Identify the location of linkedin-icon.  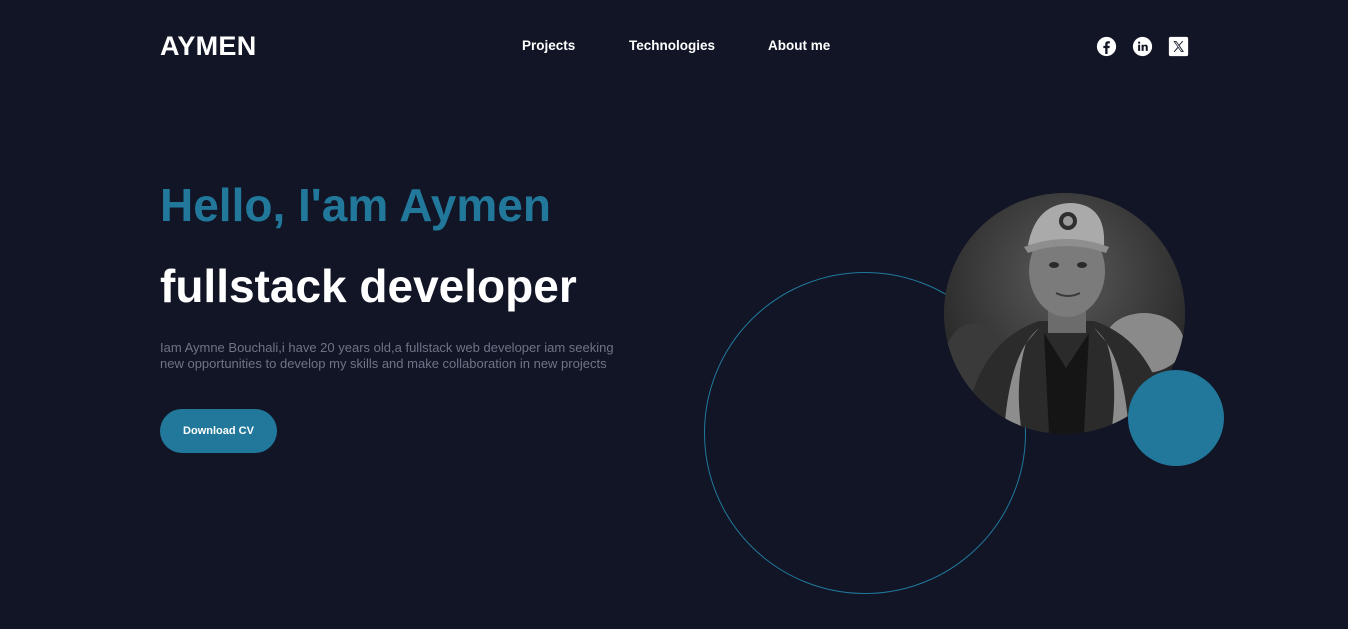
(1142, 46).